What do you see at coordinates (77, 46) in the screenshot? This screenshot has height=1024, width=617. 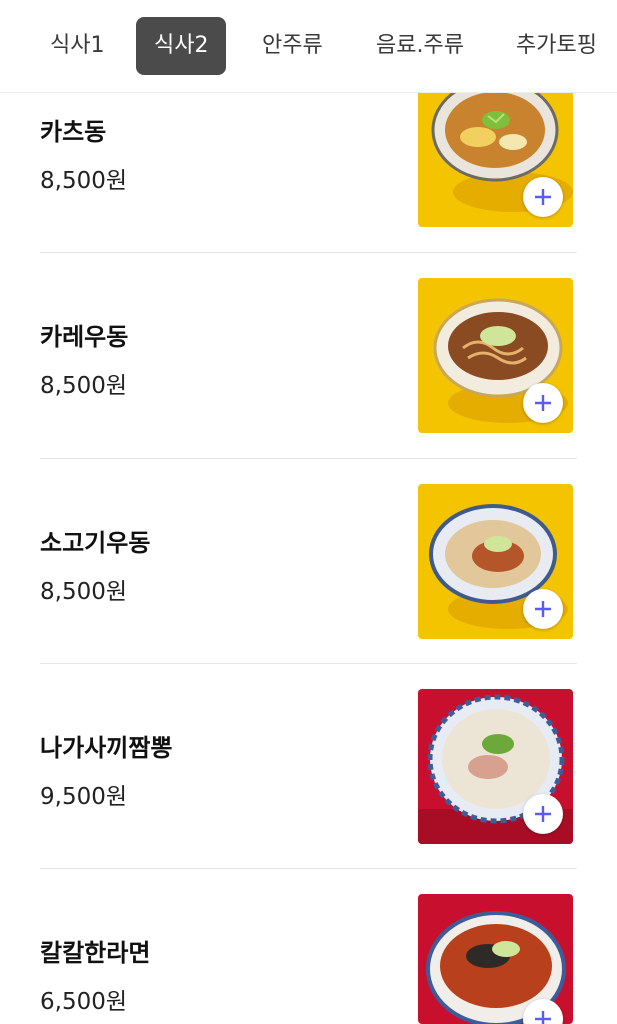 I see `tab-meal-1: 식사1` at bounding box center [77, 46].